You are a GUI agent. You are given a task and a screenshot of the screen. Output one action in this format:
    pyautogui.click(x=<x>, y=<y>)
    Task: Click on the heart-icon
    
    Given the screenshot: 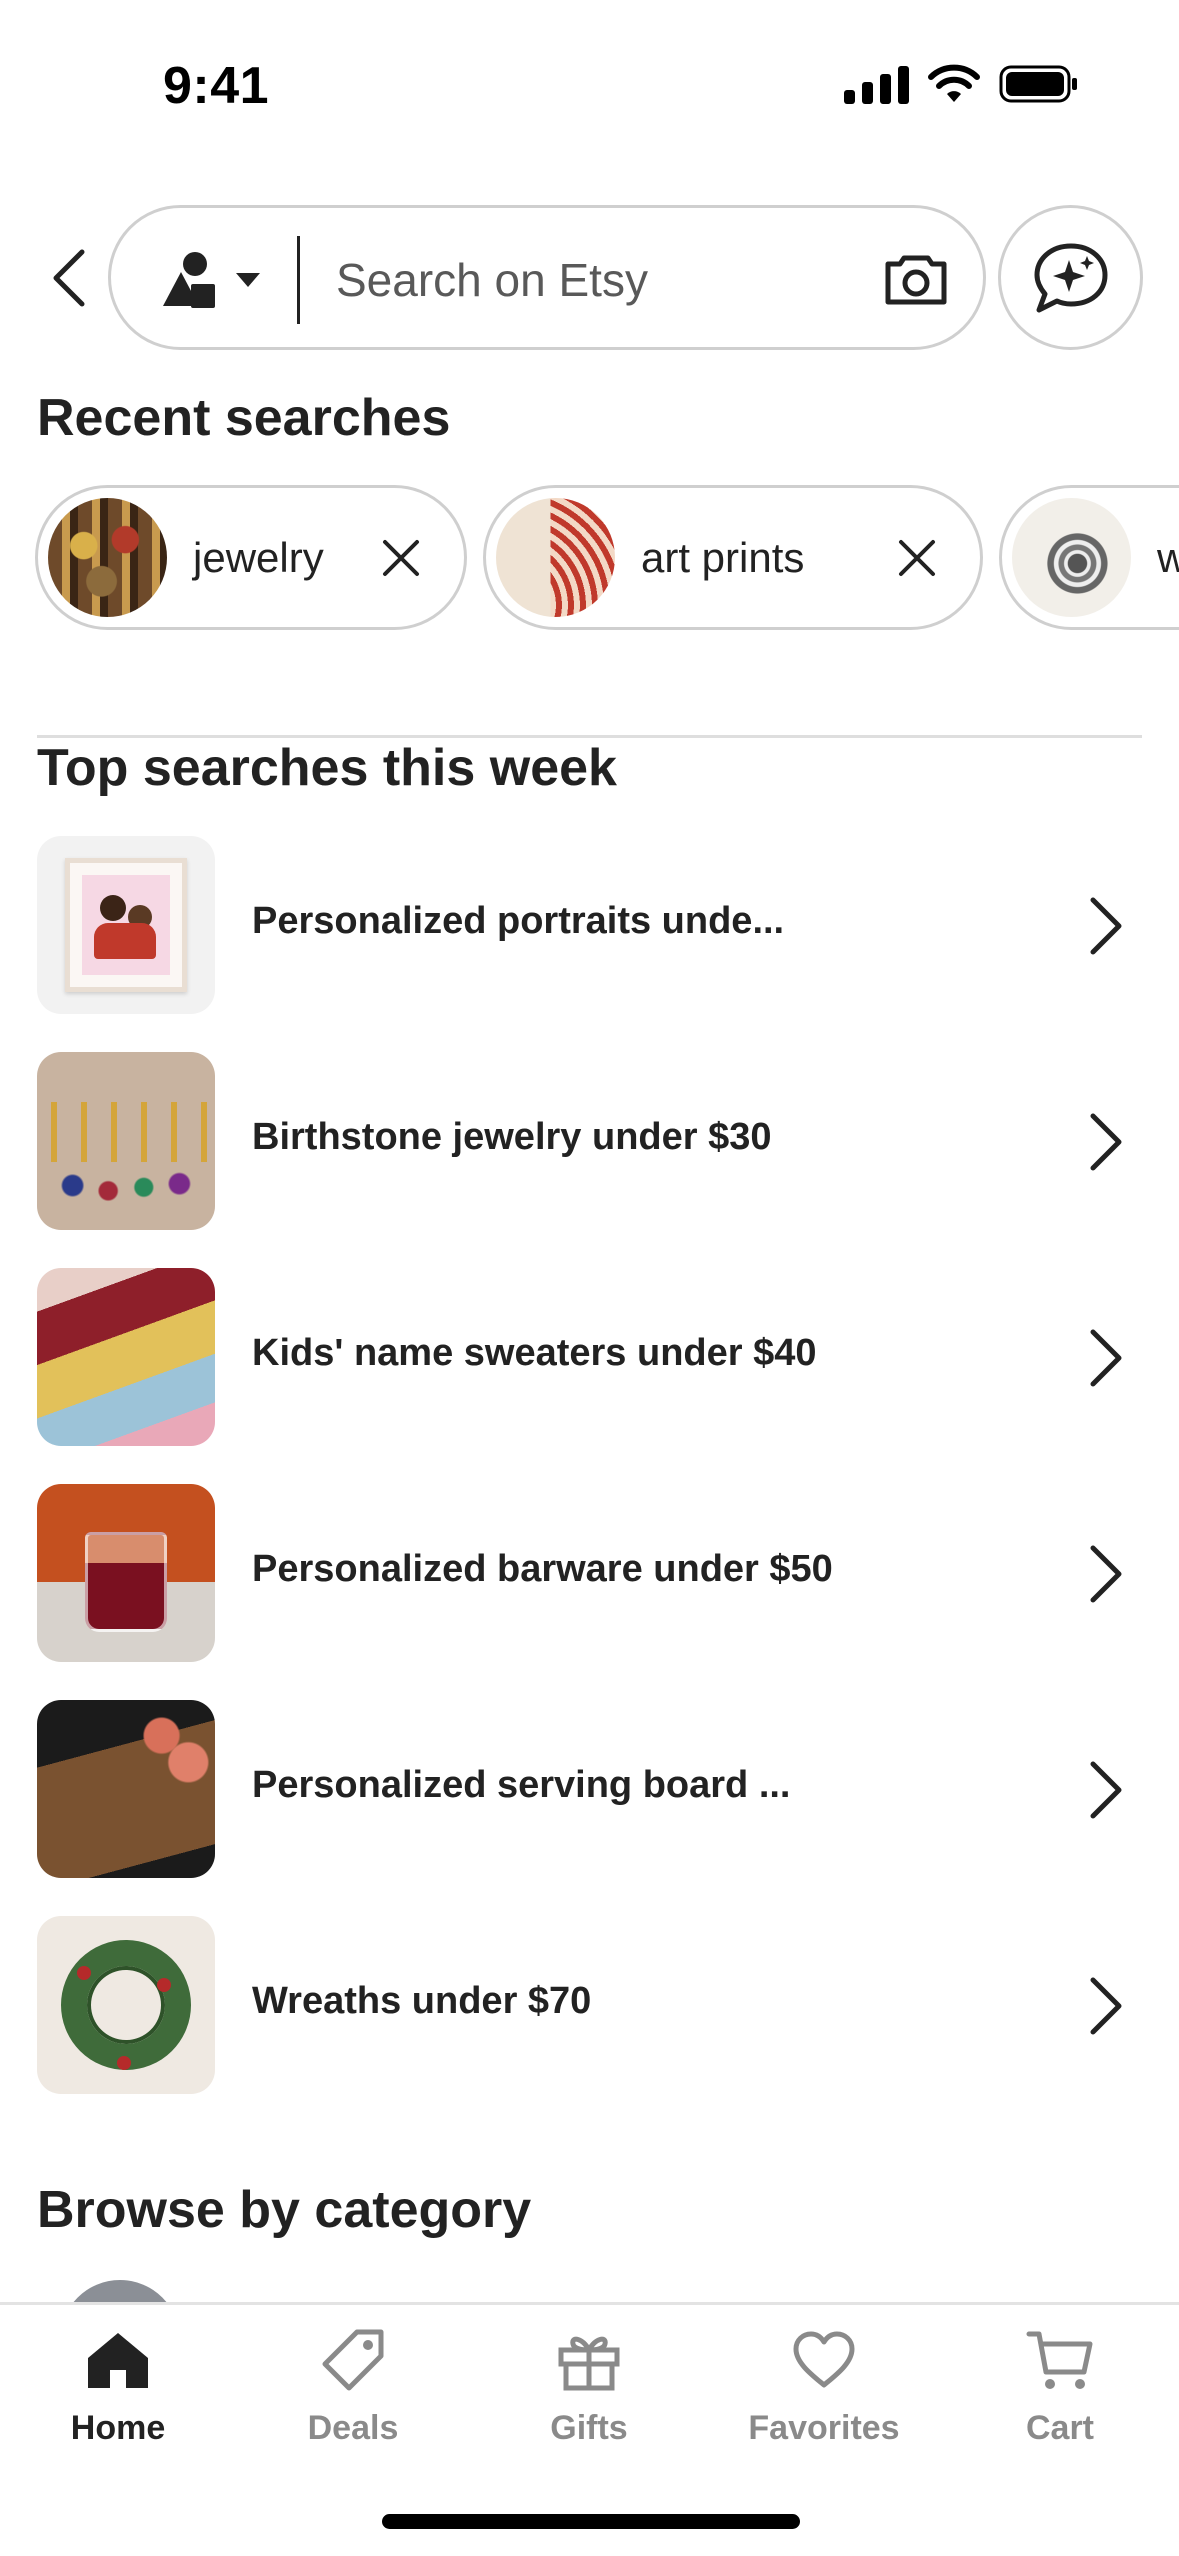 What is the action you would take?
    pyautogui.click(x=824, y=2360)
    